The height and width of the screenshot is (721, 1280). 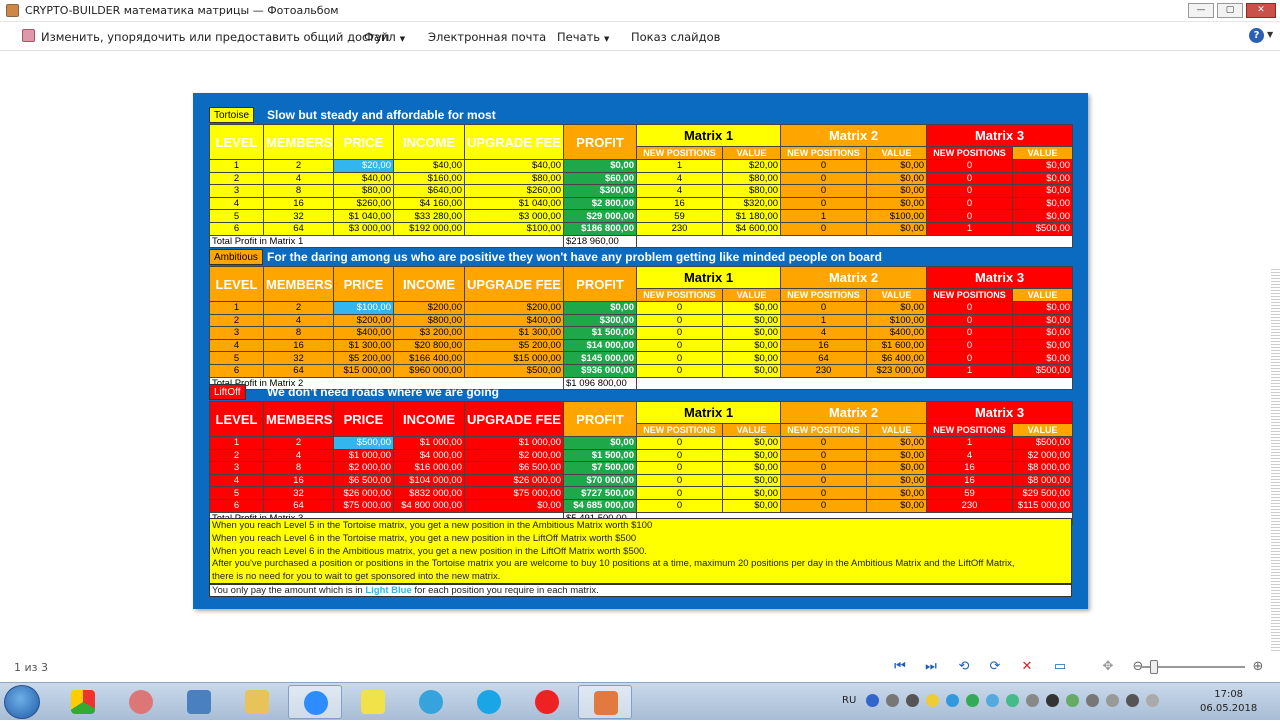 I want to click on column-header-matrix3: Matrix 3, so click(x=1000, y=412).